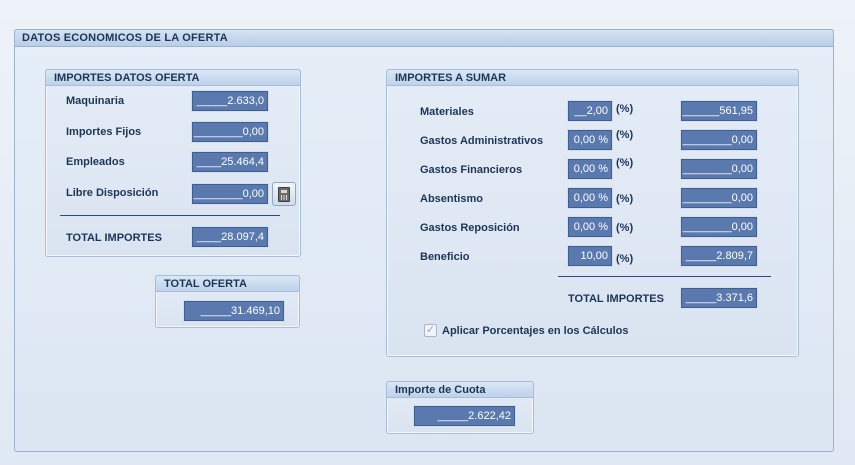 This screenshot has width=855, height=465. What do you see at coordinates (95, 101) in the screenshot?
I see `maquinaria-label: Maquinaria` at bounding box center [95, 101].